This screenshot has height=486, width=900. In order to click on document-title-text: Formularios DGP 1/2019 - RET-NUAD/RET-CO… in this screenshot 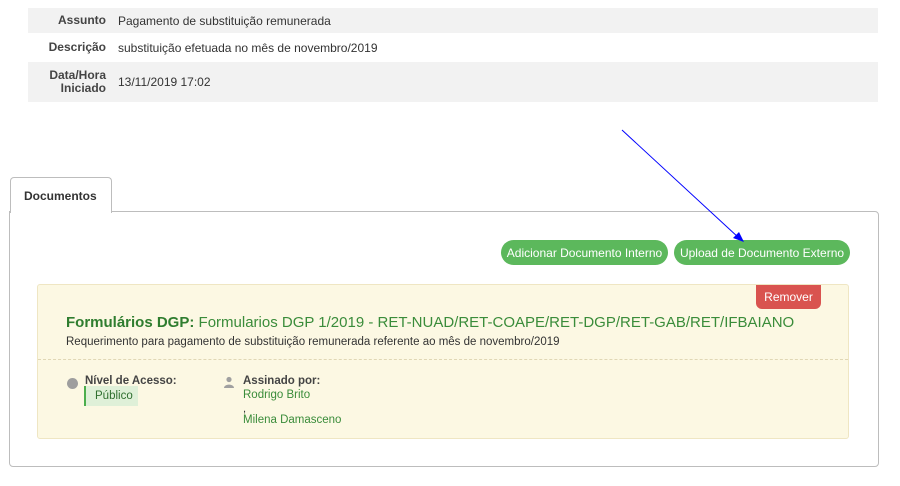, I will do `click(496, 322)`.